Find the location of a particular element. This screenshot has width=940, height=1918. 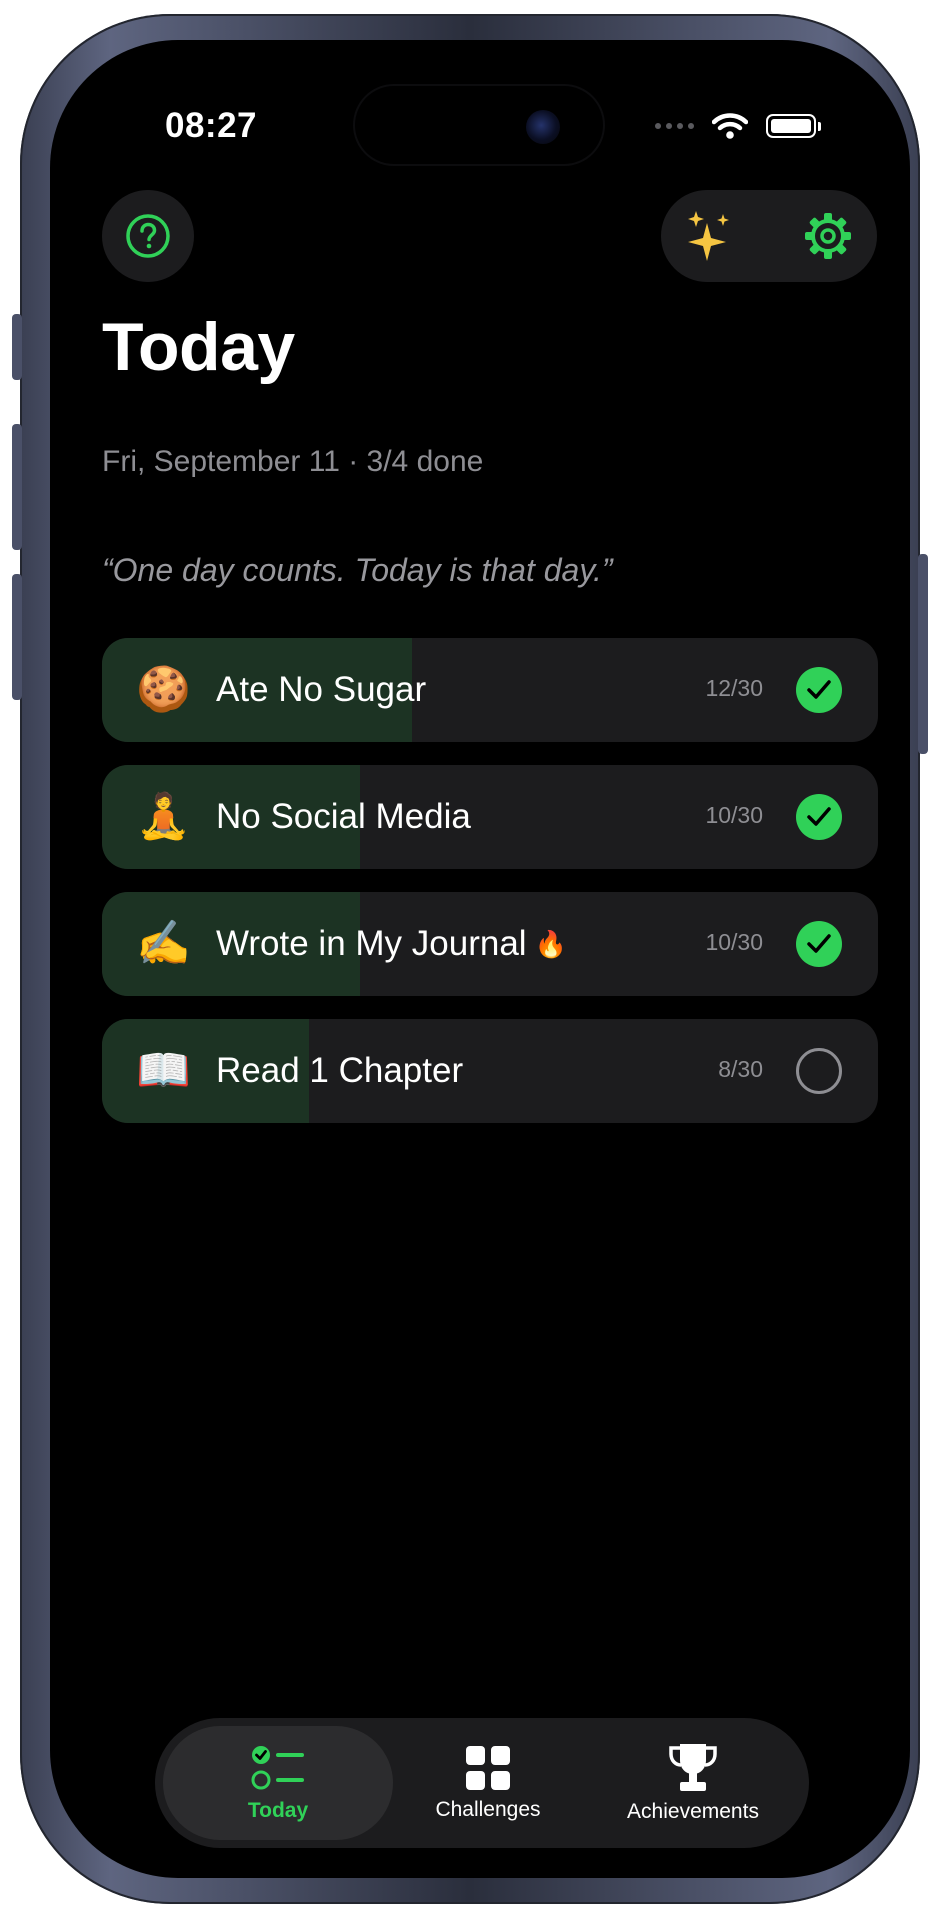

tab-bar: Today Challenges Achievements is located at coordinates (482, 1783).